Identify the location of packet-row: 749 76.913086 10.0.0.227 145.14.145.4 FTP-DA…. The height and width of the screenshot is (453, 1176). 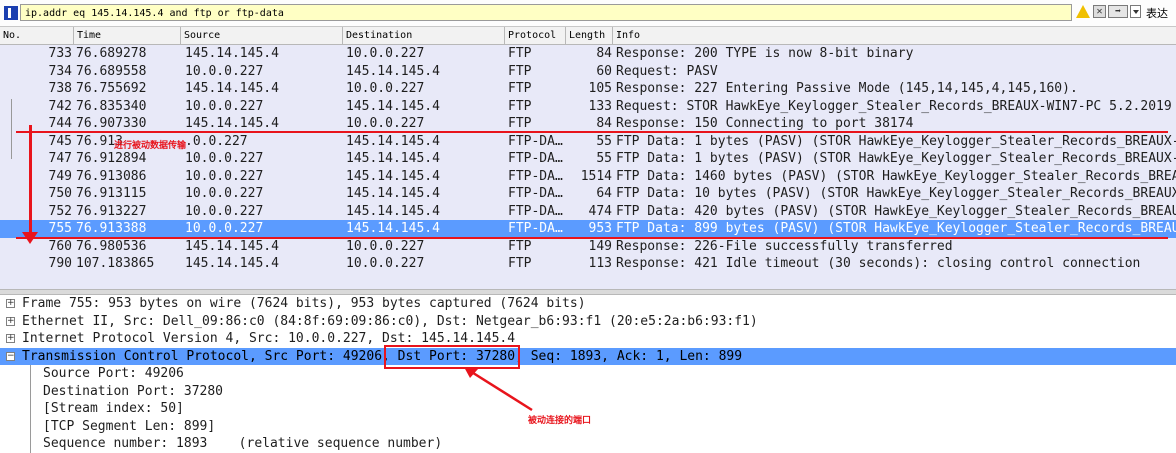
(588, 177).